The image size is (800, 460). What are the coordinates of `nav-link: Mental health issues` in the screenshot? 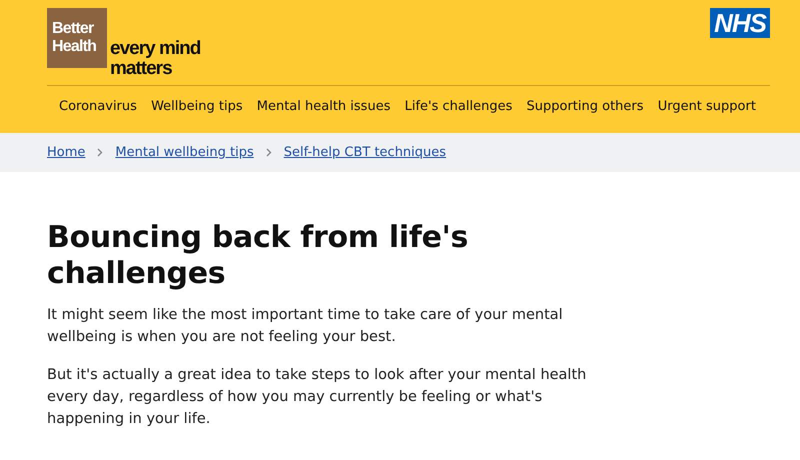 It's located at (323, 106).